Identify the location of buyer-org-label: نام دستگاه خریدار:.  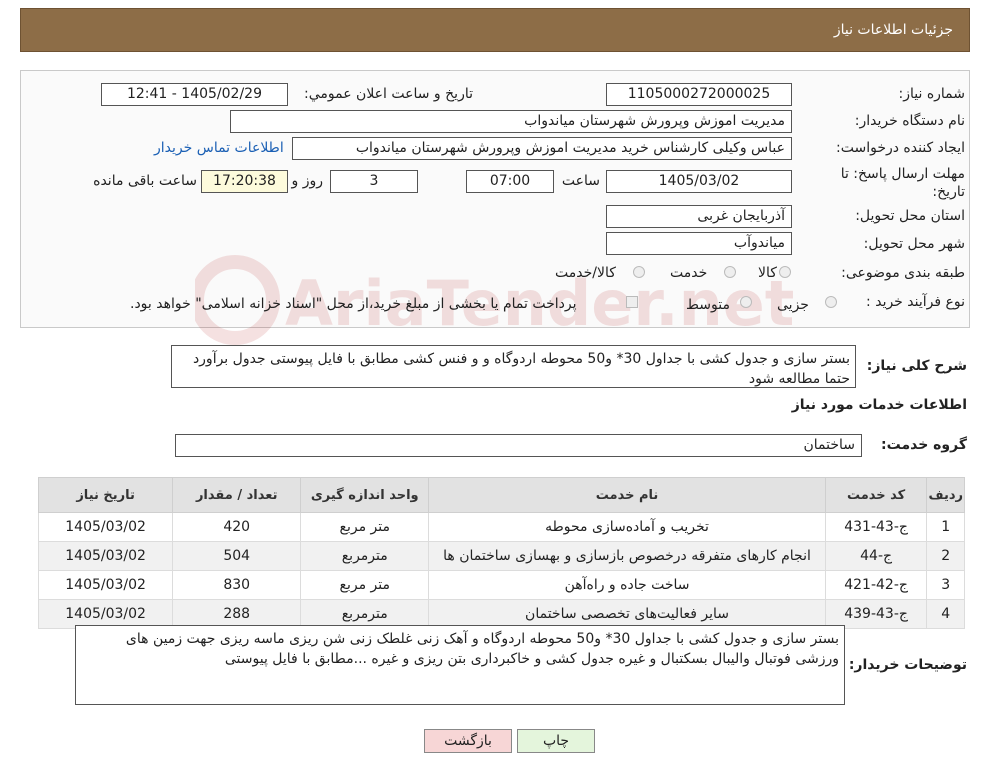
(909, 121).